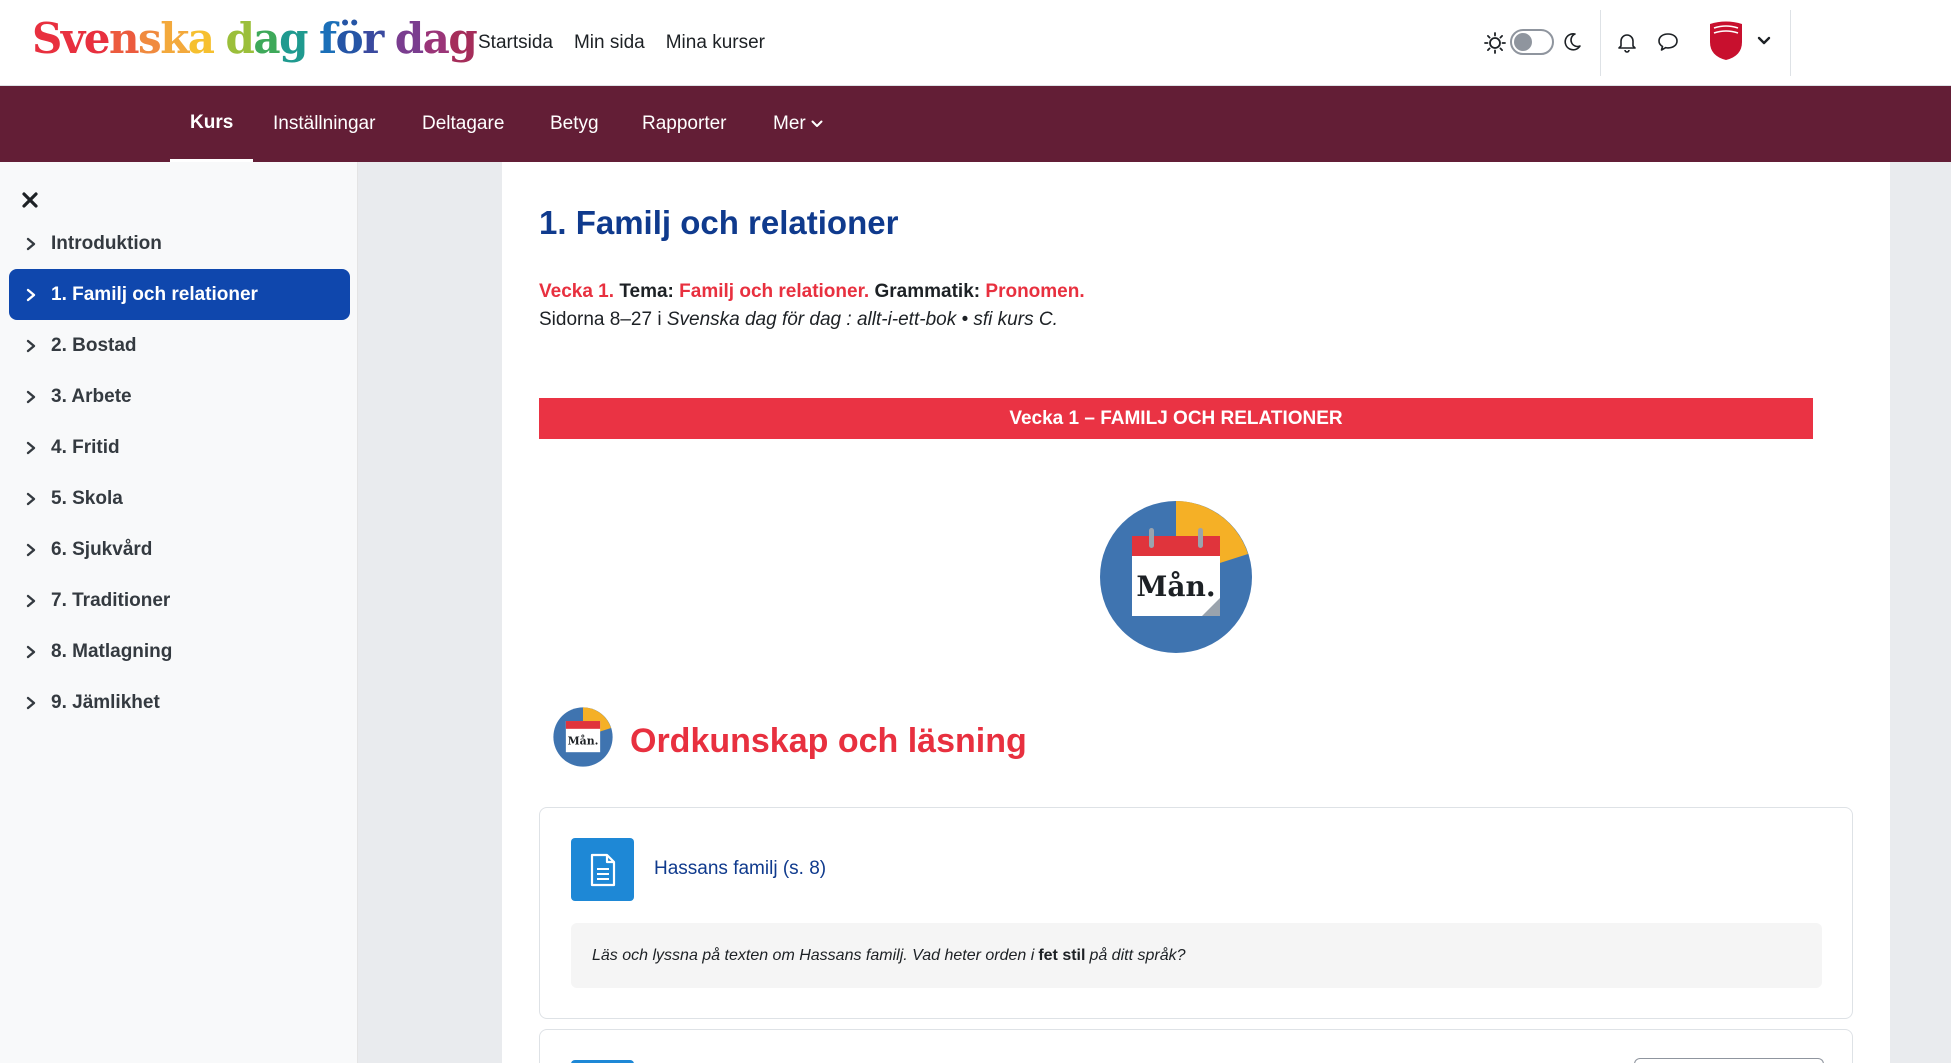 The image size is (1951, 1063). I want to click on moon-icon, so click(1572, 42).